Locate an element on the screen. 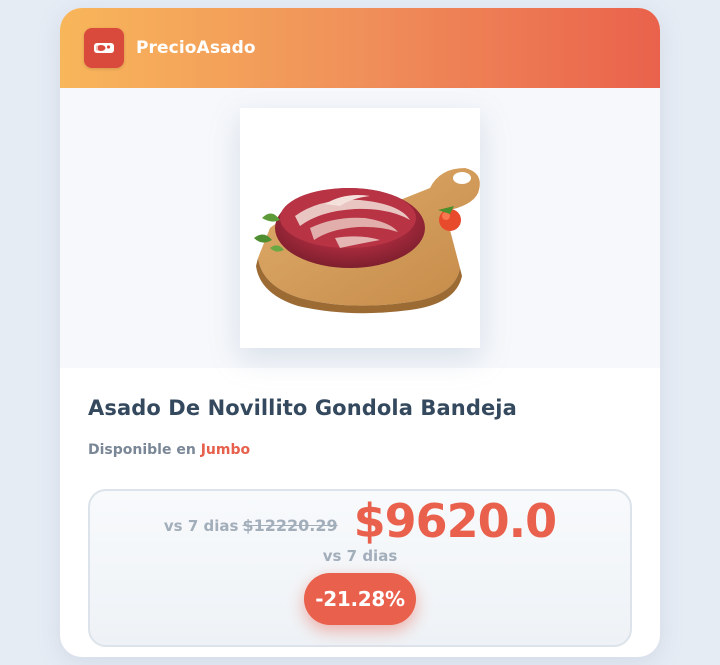  price-row: vs 7 dias $12220.29 $9620.0 is located at coordinates (360, 517).